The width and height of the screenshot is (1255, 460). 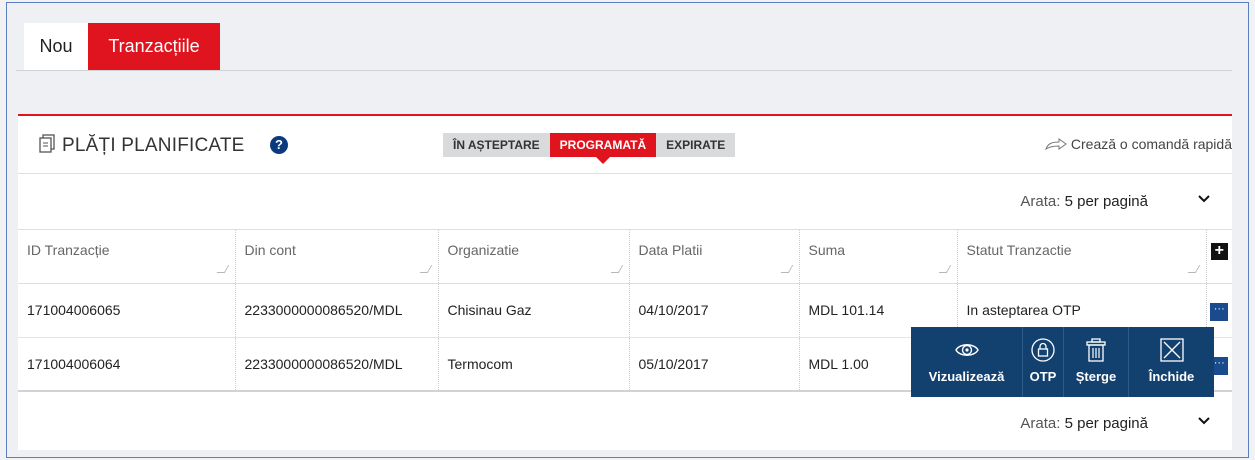 What do you see at coordinates (624, 45) in the screenshot?
I see `top-tabs: Nou Tranzacțiile` at bounding box center [624, 45].